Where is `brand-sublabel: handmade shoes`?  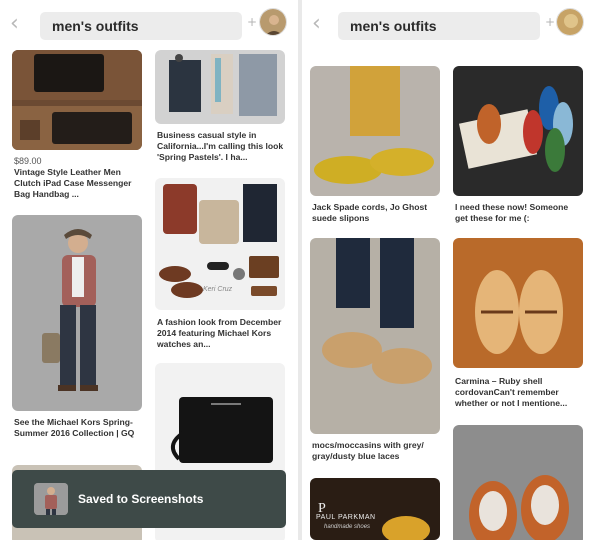 brand-sublabel: handmade shoes is located at coordinates (347, 527).